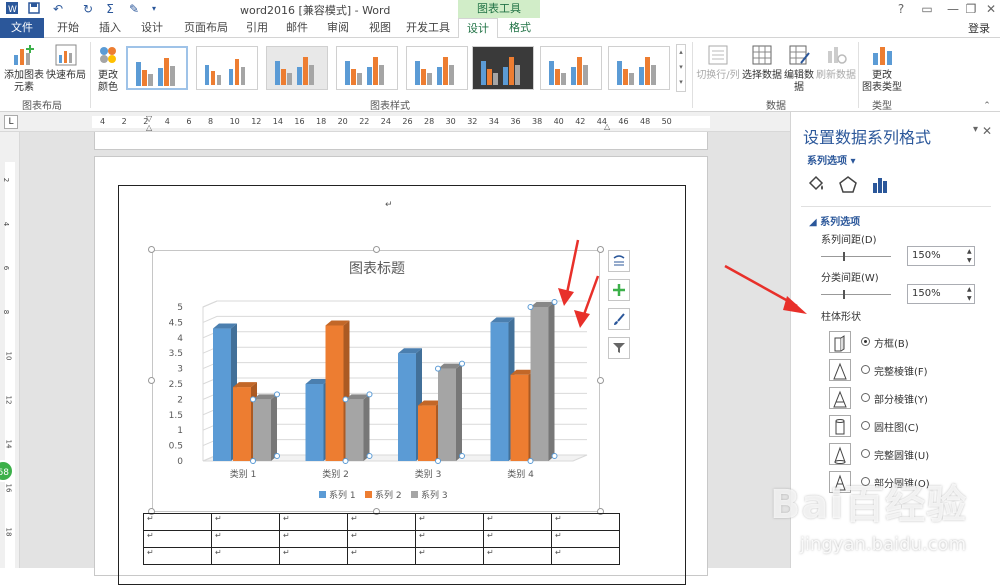 This screenshot has width=1000, height=585. What do you see at coordinates (68, 28) in the screenshot?
I see `tab-home: 开始` at bounding box center [68, 28].